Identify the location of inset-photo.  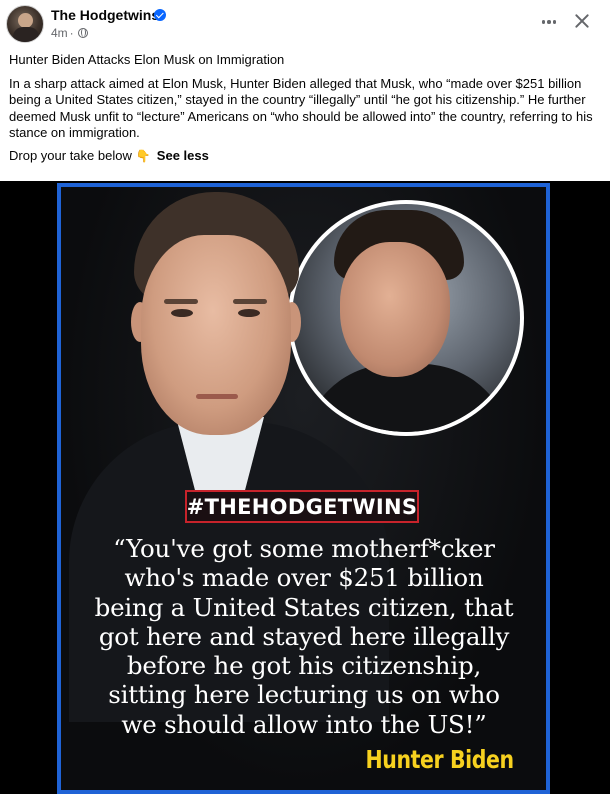
(406, 318).